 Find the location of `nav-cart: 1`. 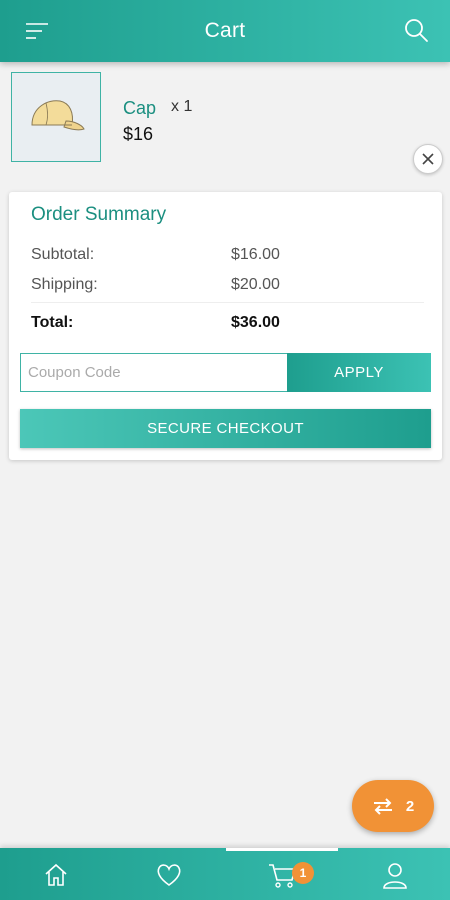

nav-cart: 1 is located at coordinates (289, 875).